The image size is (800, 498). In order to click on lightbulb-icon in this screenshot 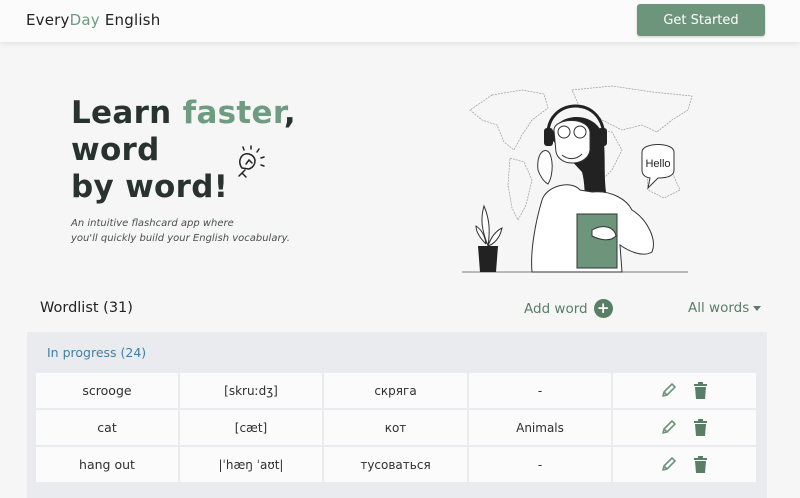, I will do `click(251, 161)`.